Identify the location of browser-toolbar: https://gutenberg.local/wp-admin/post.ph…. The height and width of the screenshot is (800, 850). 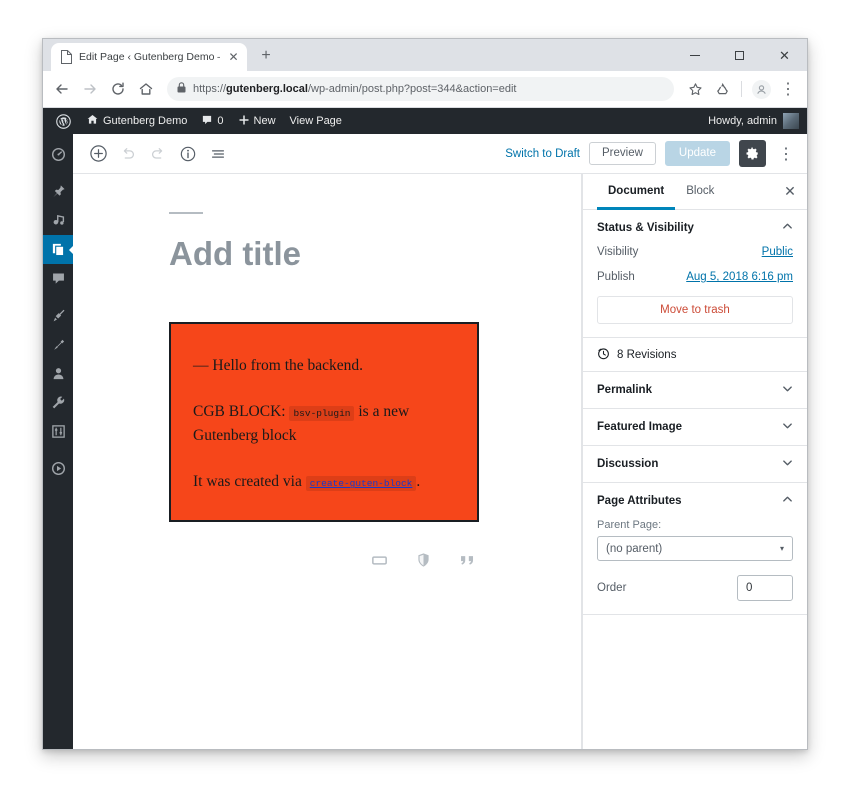
(425, 89).